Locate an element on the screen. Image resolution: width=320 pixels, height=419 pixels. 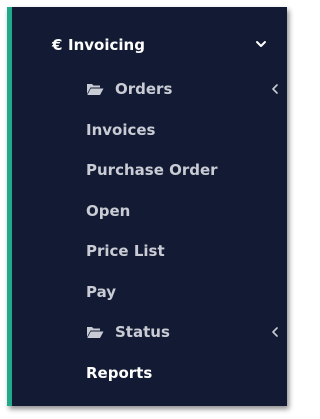
menu-item-purchase-order: Purchase Order is located at coordinates (149, 170).